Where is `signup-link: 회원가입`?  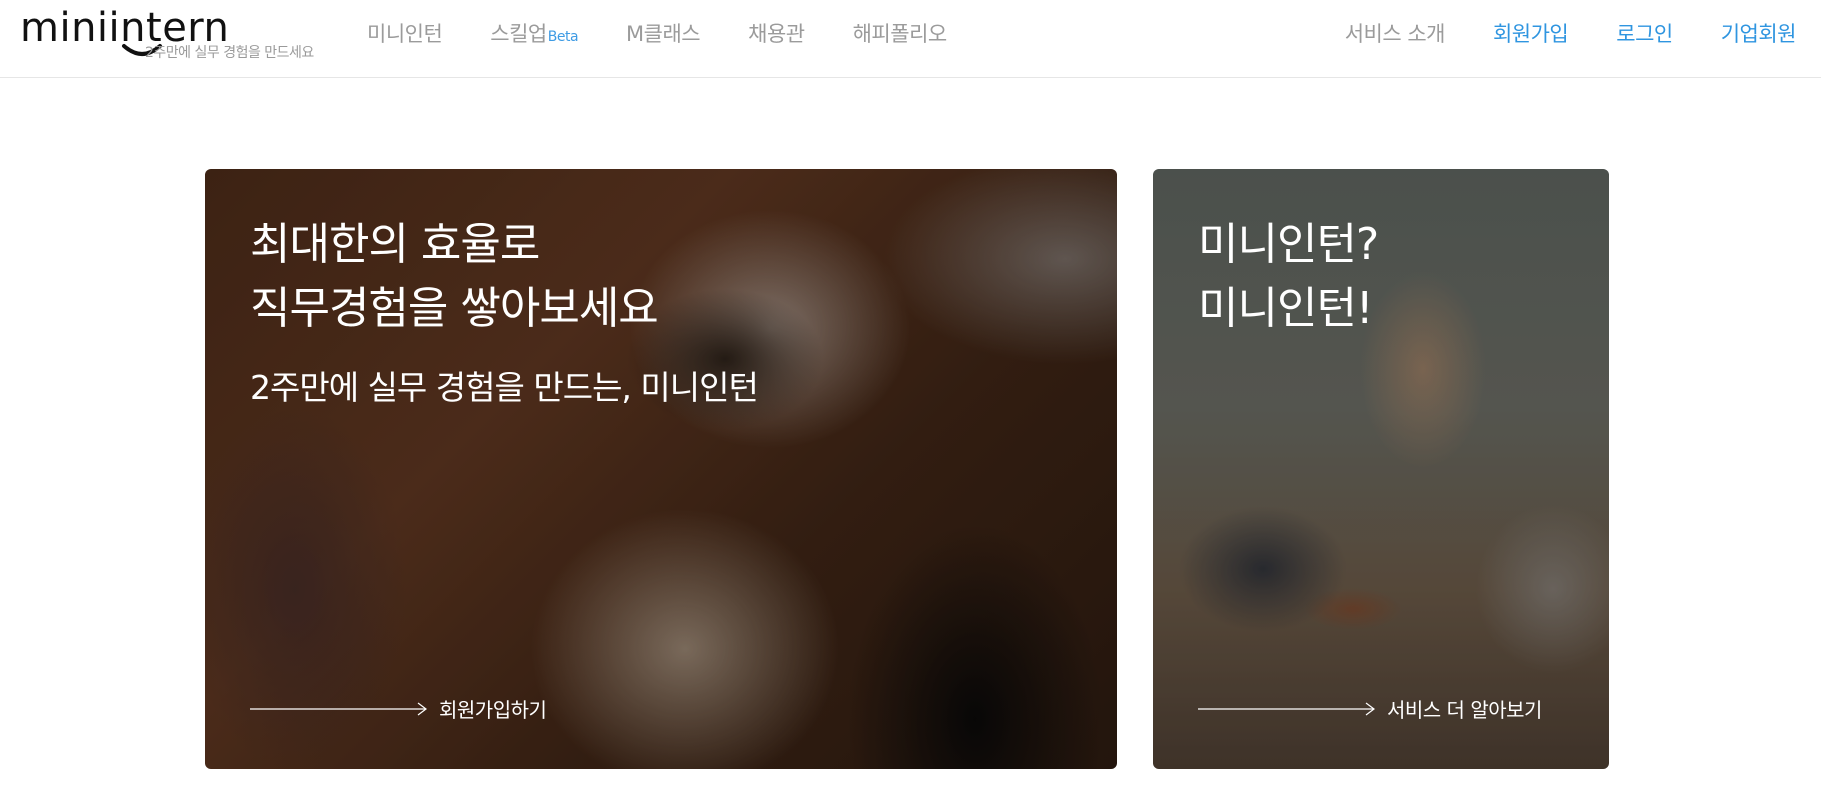 signup-link: 회원가입 is located at coordinates (1531, 33).